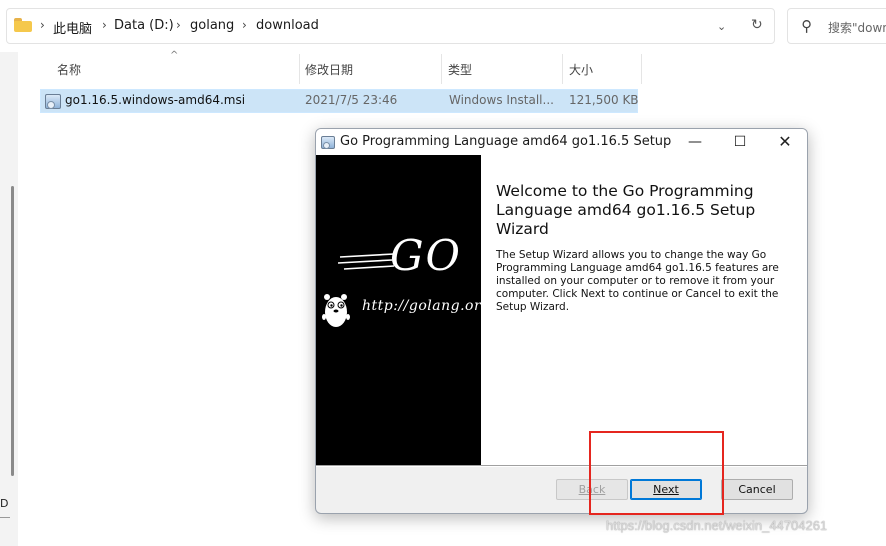 The image size is (886, 546). What do you see at coordinates (174, 55) in the screenshot?
I see `sort-ascending-icon: ^` at bounding box center [174, 55].